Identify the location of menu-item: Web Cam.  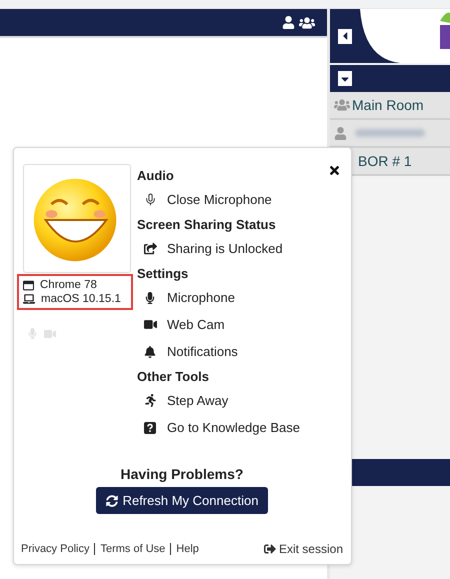
(181, 324).